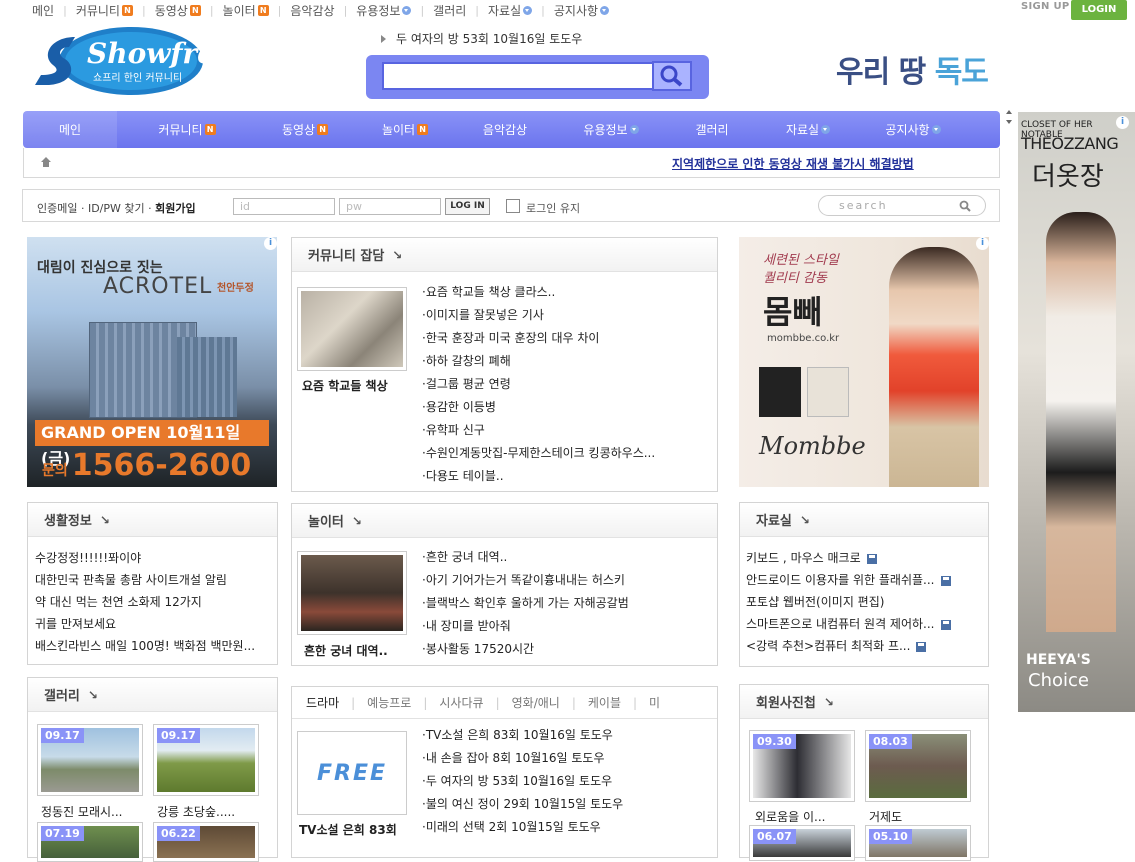  Describe the element at coordinates (1099, 10) in the screenshot. I see `login-button: LOGIN` at that location.